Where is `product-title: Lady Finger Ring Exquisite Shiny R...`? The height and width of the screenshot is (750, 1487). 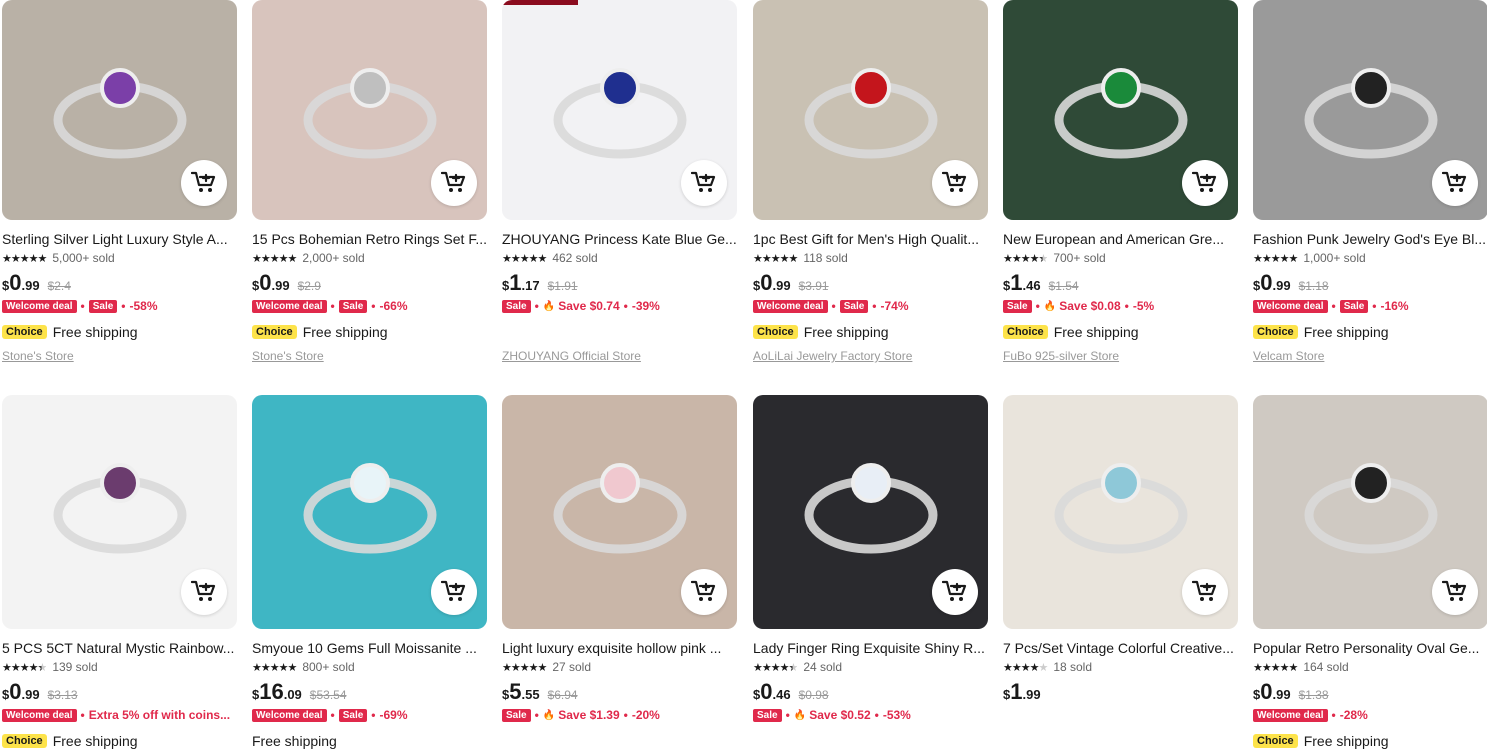
product-title: Lady Finger Ring Exquisite Shiny R... is located at coordinates (870, 648).